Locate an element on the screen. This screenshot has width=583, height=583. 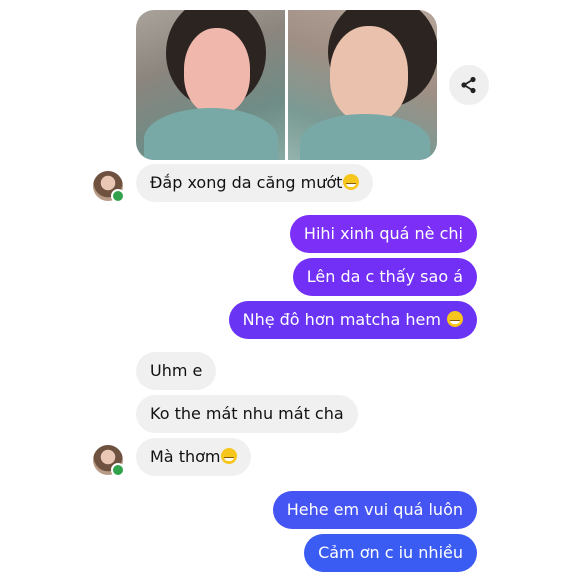
message-text: Đắp xong da căng mướt is located at coordinates (246, 182).